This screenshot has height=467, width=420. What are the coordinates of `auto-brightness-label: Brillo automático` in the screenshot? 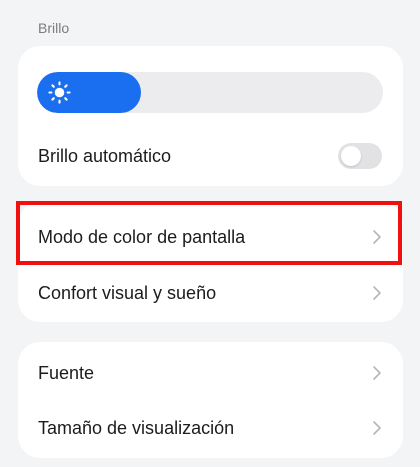 It's located at (105, 155).